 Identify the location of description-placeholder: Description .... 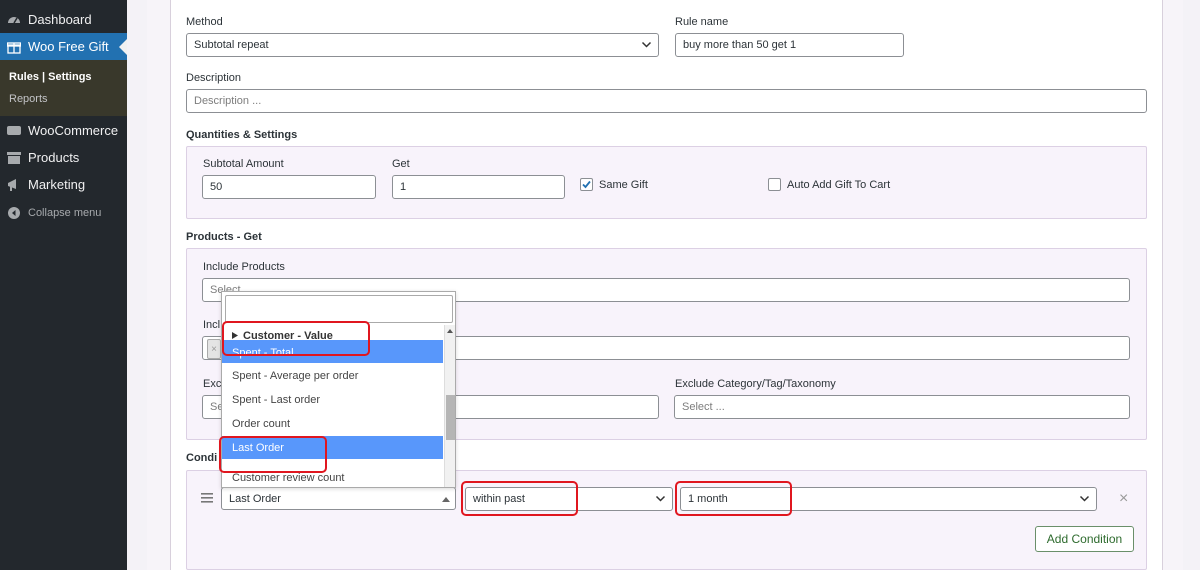
(228, 101).